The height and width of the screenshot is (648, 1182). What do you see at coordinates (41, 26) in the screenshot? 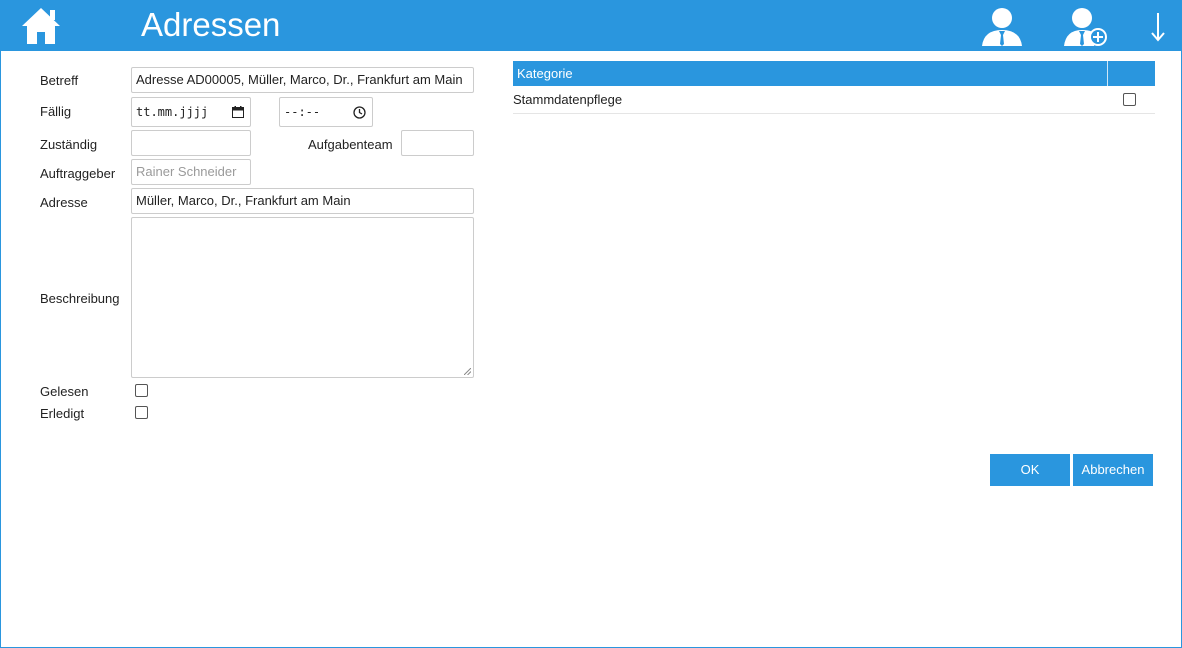
I see `home-icon` at bounding box center [41, 26].